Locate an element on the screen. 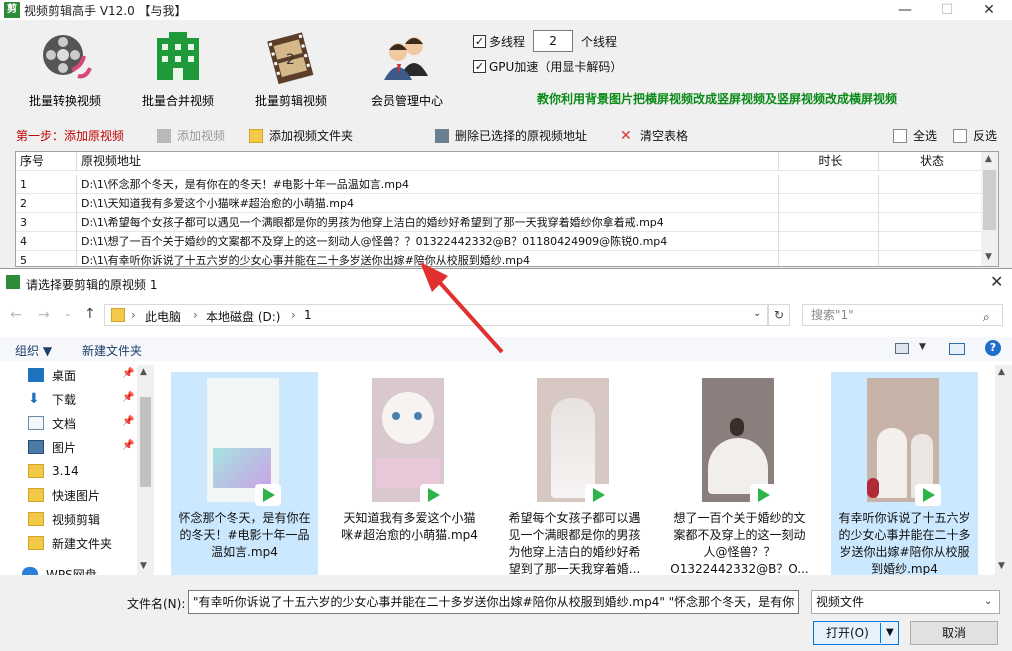  table-scrollbar: ▲ ▼ is located at coordinates (989, 209).